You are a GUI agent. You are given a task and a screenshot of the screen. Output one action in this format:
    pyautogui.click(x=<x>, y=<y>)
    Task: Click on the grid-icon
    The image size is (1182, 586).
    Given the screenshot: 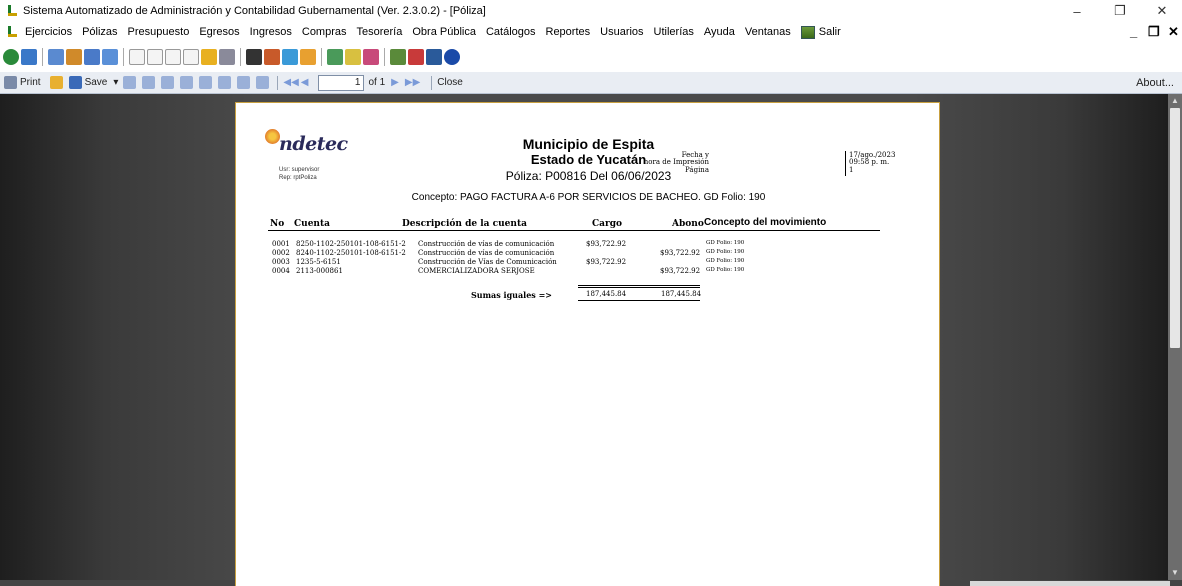 What is the action you would take?
    pyautogui.click(x=110, y=57)
    